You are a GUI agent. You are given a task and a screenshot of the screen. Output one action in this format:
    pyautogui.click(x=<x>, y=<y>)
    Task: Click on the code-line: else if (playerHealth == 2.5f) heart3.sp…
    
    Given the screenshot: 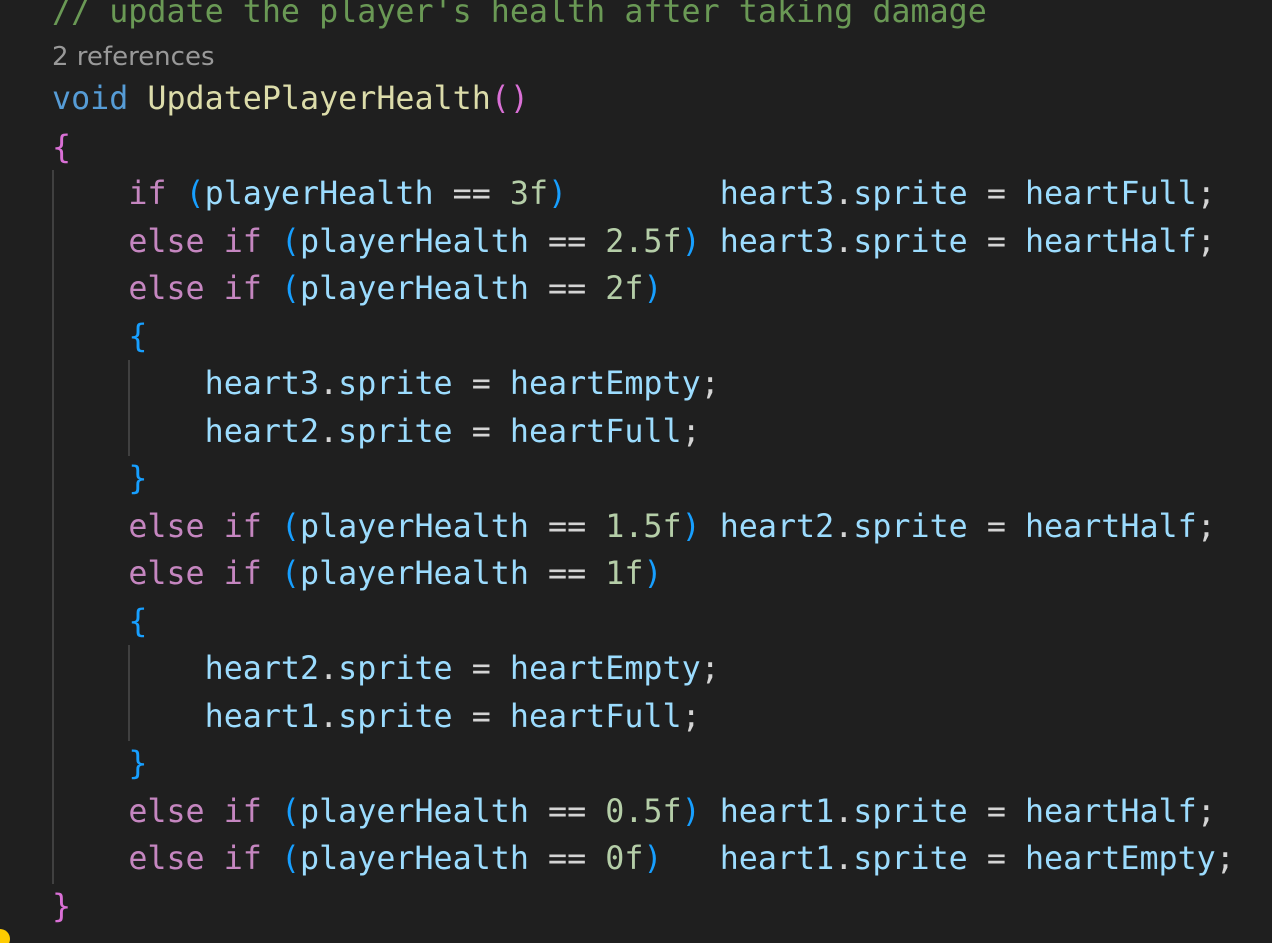 What is the action you would take?
    pyautogui.click(x=634, y=242)
    